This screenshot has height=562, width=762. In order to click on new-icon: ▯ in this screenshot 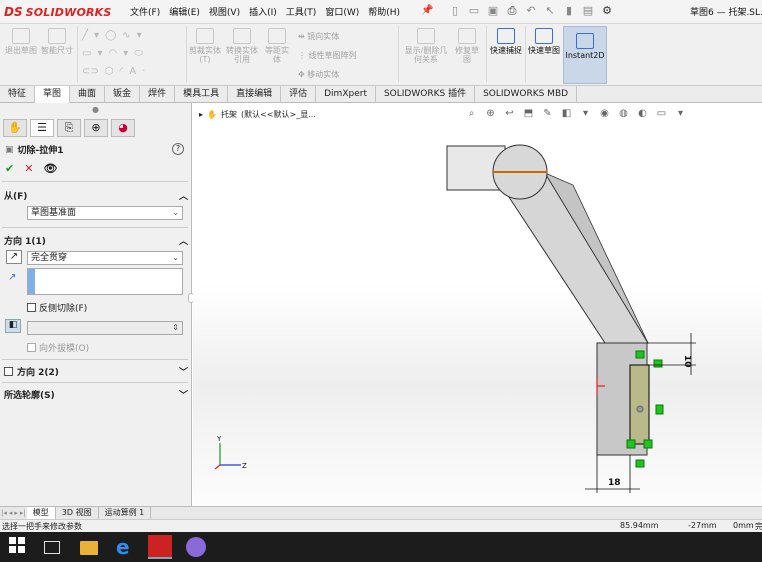, I will do `click(455, 11)`.